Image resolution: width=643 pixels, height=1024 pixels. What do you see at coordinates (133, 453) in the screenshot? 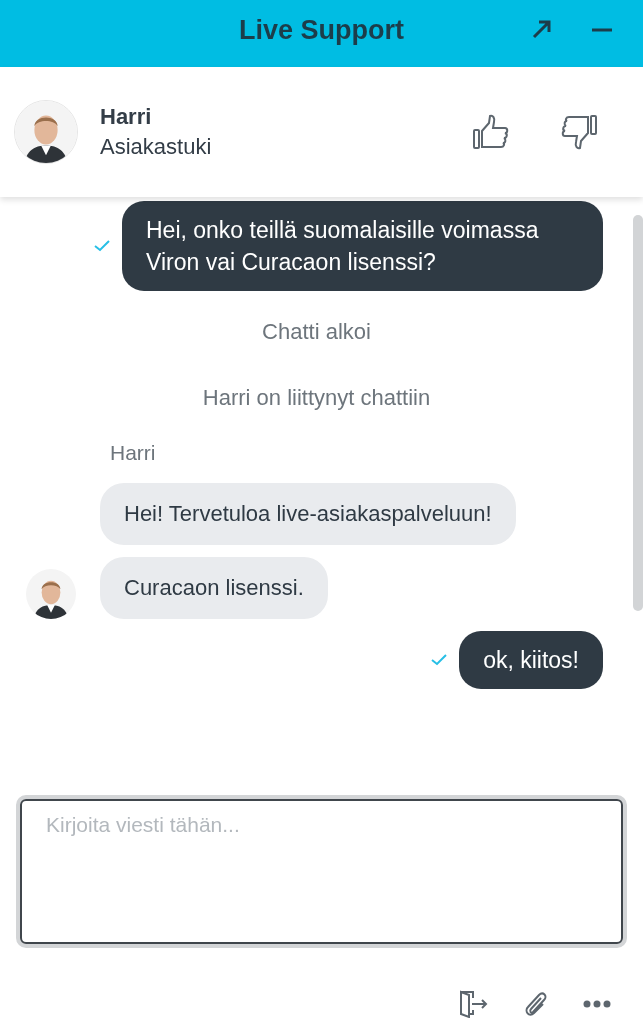
I see `sender-name: Harri` at bounding box center [133, 453].